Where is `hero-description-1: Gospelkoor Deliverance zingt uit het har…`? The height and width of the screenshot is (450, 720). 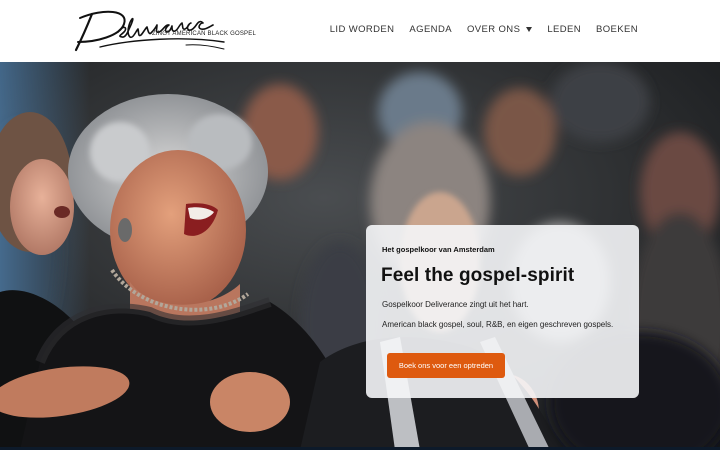
hero-description-1: Gospelkoor Deliverance zingt uit het har… is located at coordinates (455, 304).